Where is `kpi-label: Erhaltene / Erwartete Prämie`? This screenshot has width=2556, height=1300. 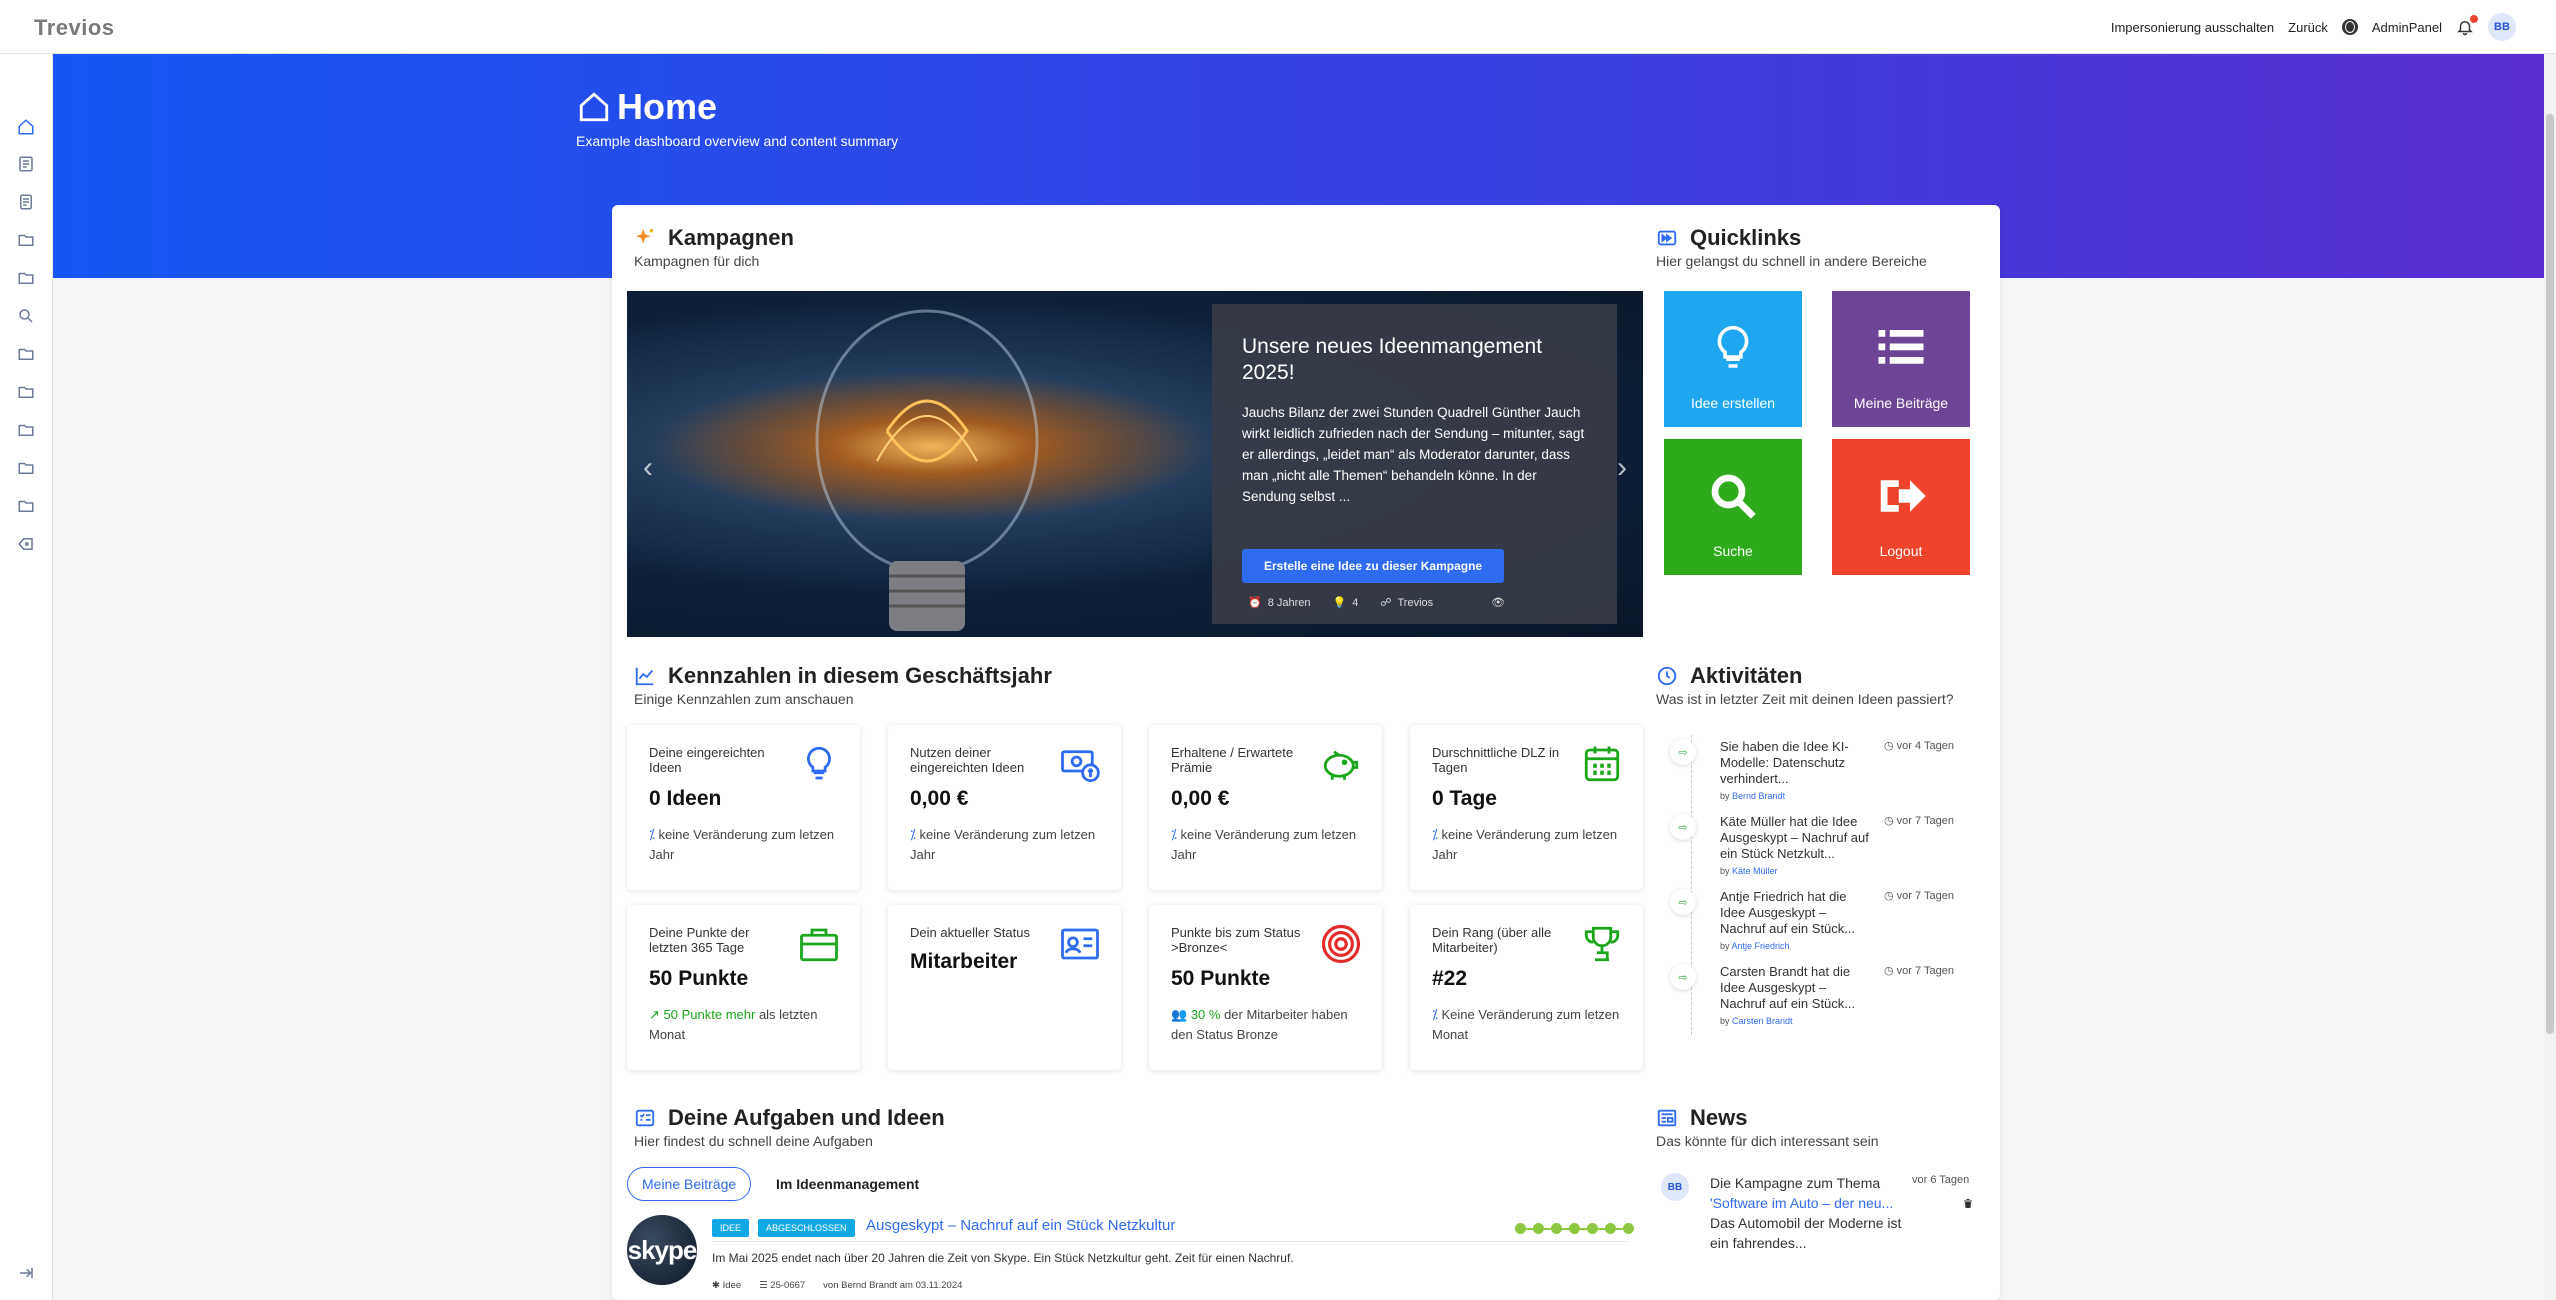 kpi-label: Erhaltene / Erwartete Prämie is located at coordinates (1232, 760).